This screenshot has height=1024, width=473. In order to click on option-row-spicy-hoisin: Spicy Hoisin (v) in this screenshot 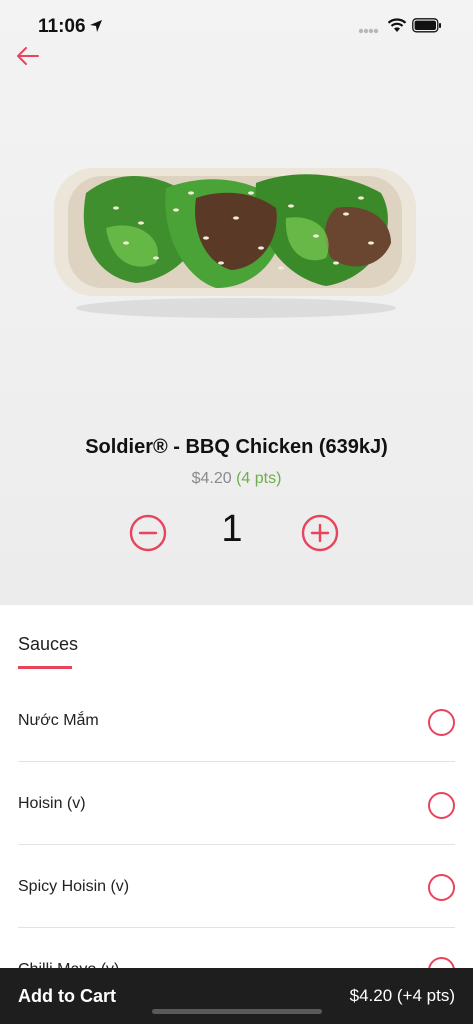, I will do `click(236, 886)`.